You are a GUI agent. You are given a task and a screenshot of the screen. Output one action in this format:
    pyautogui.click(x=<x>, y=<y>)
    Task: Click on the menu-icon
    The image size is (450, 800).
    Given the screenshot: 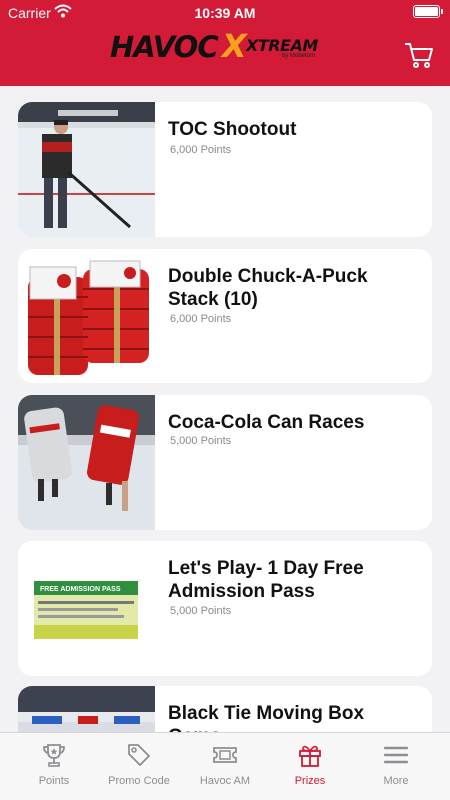 What is the action you would take?
    pyautogui.click(x=396, y=755)
    